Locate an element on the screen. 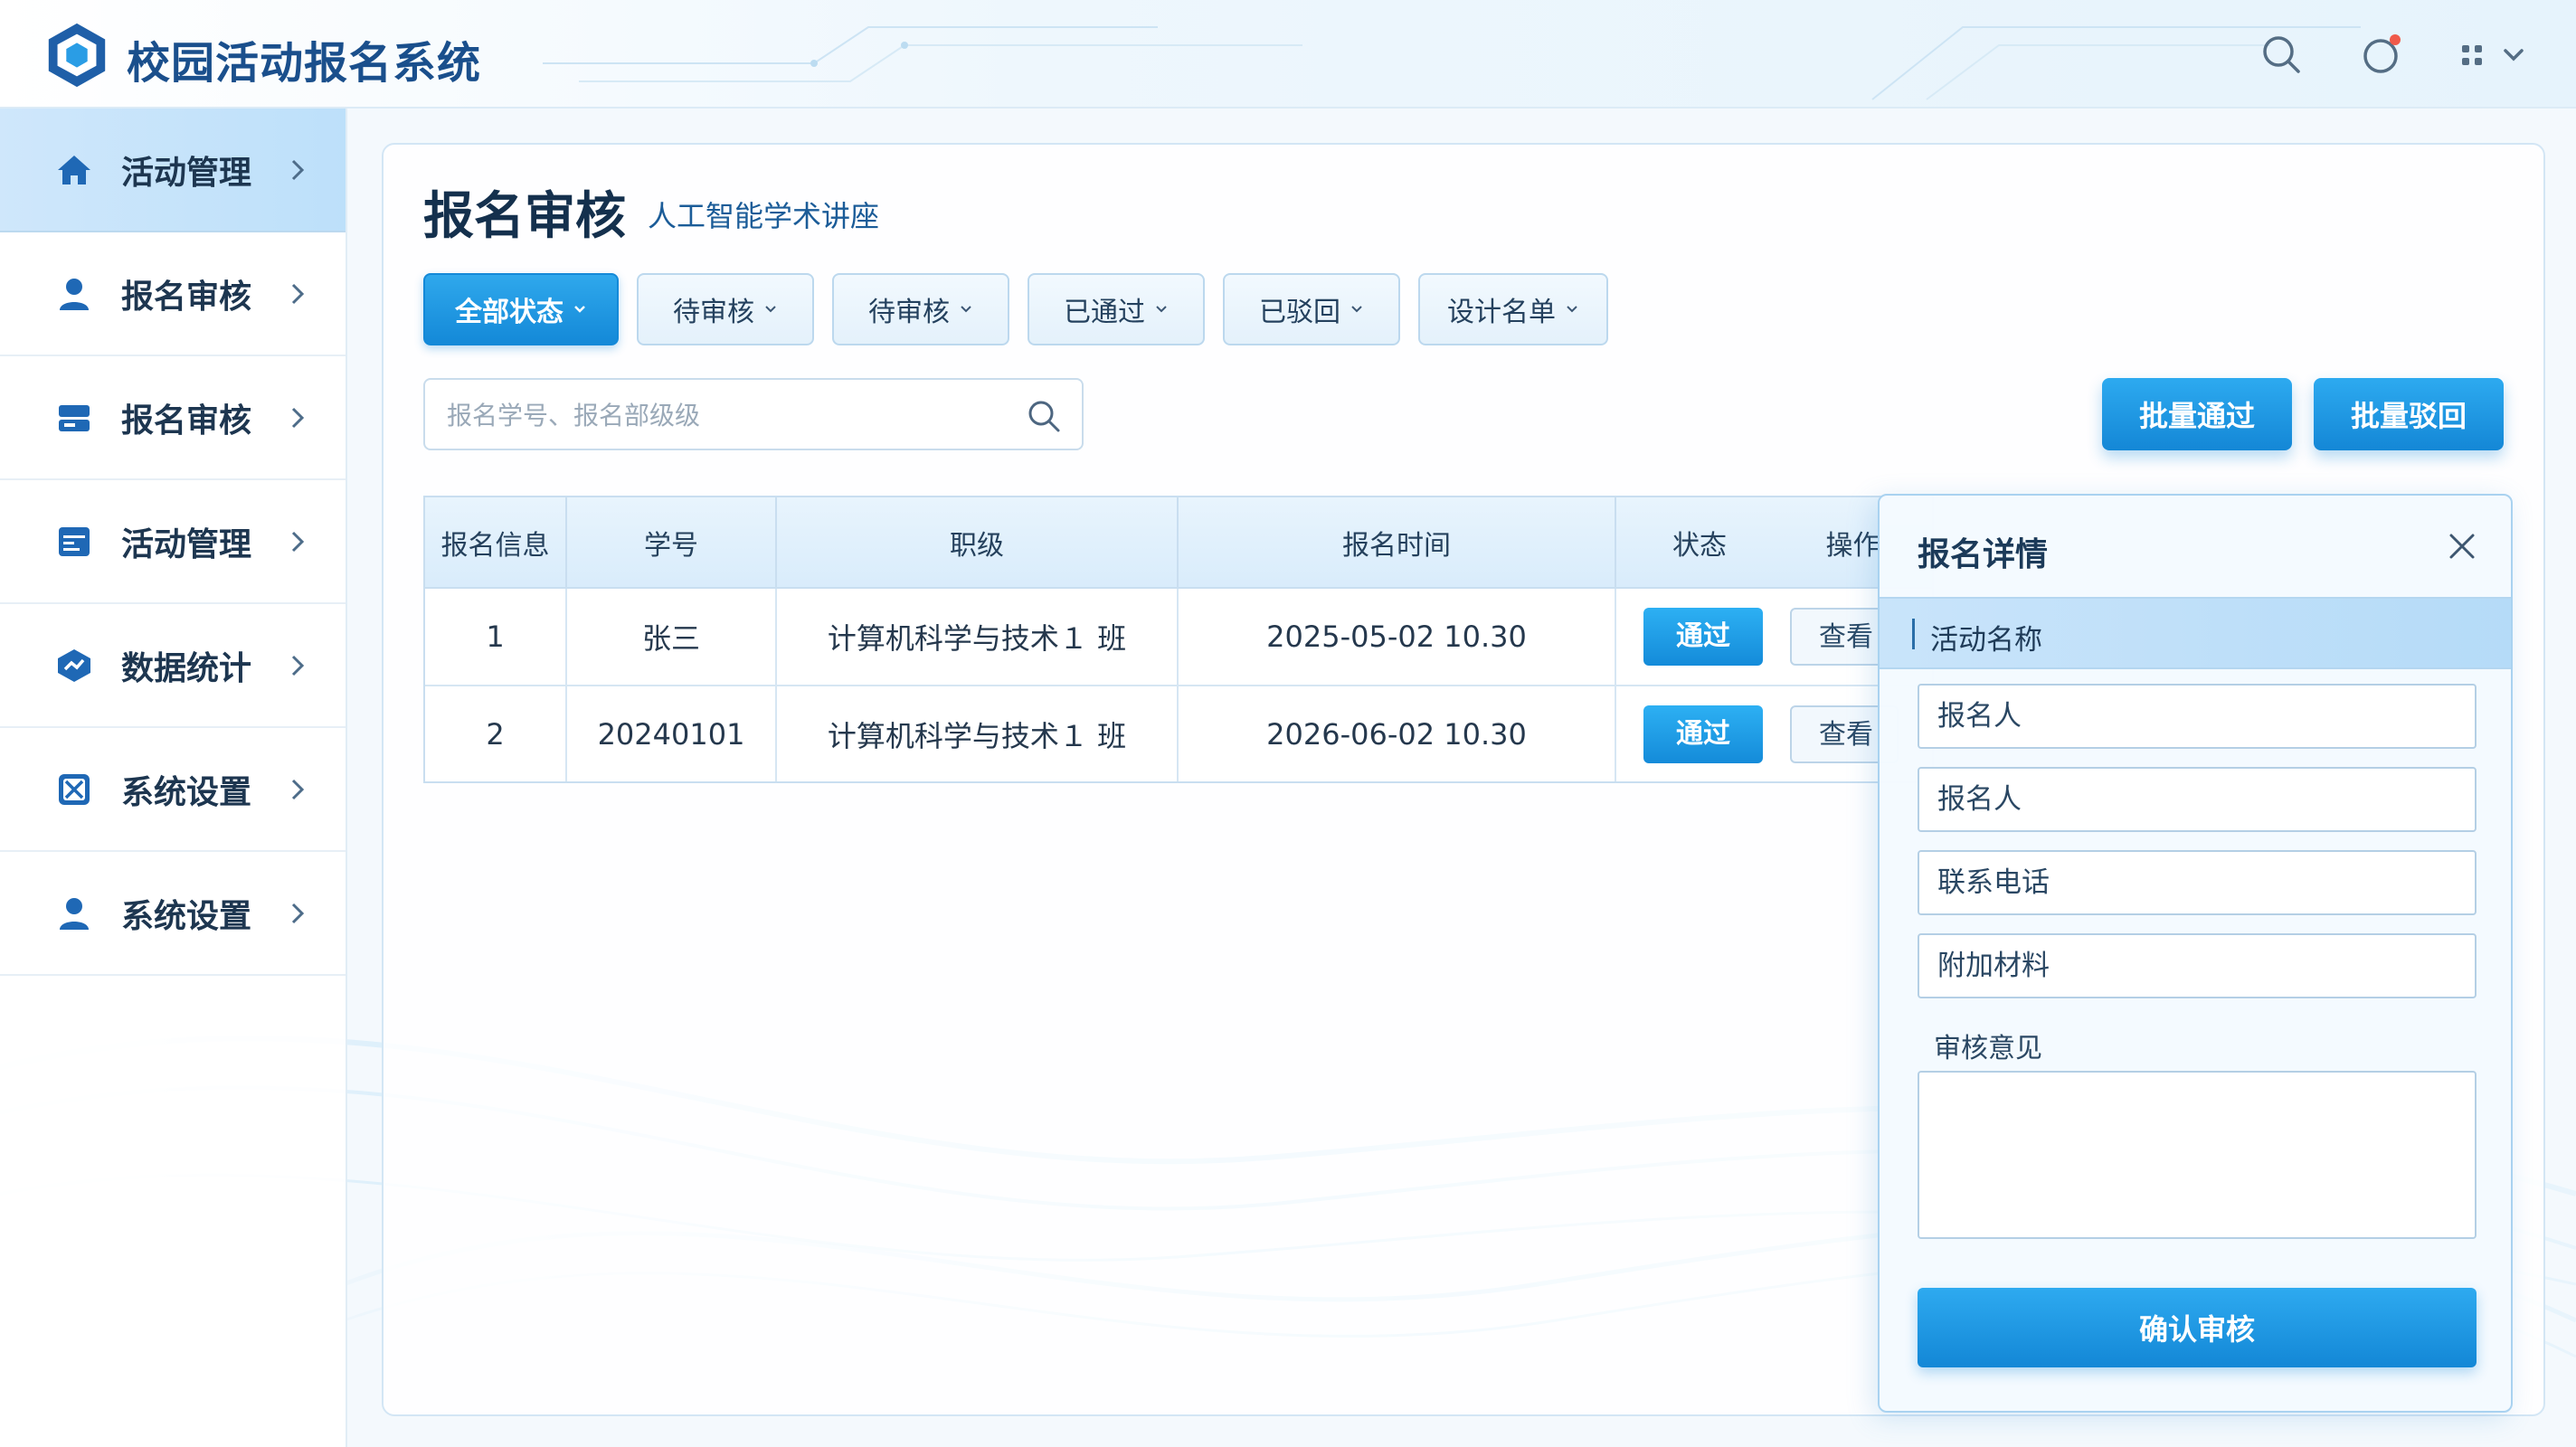  sidebar-item-activity-management: 活动管理 is located at coordinates (173, 170).